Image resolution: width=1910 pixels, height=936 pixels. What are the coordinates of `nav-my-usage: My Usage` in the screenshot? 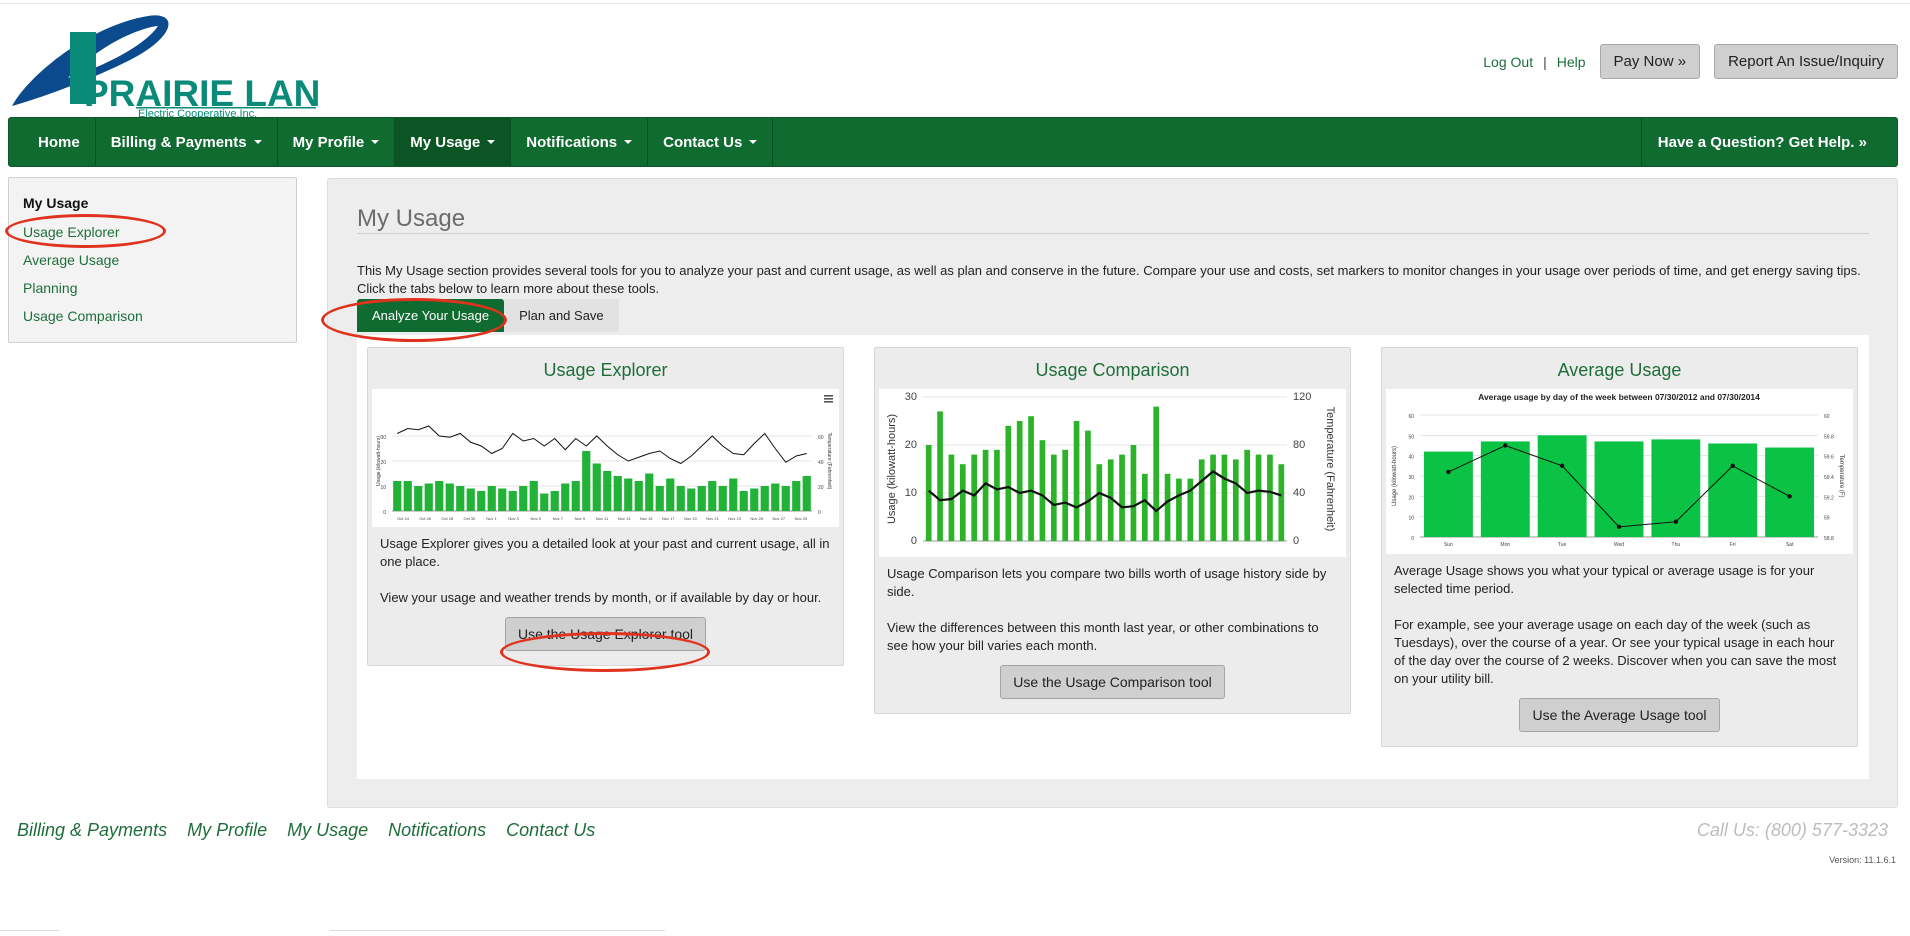 It's located at (453, 142).